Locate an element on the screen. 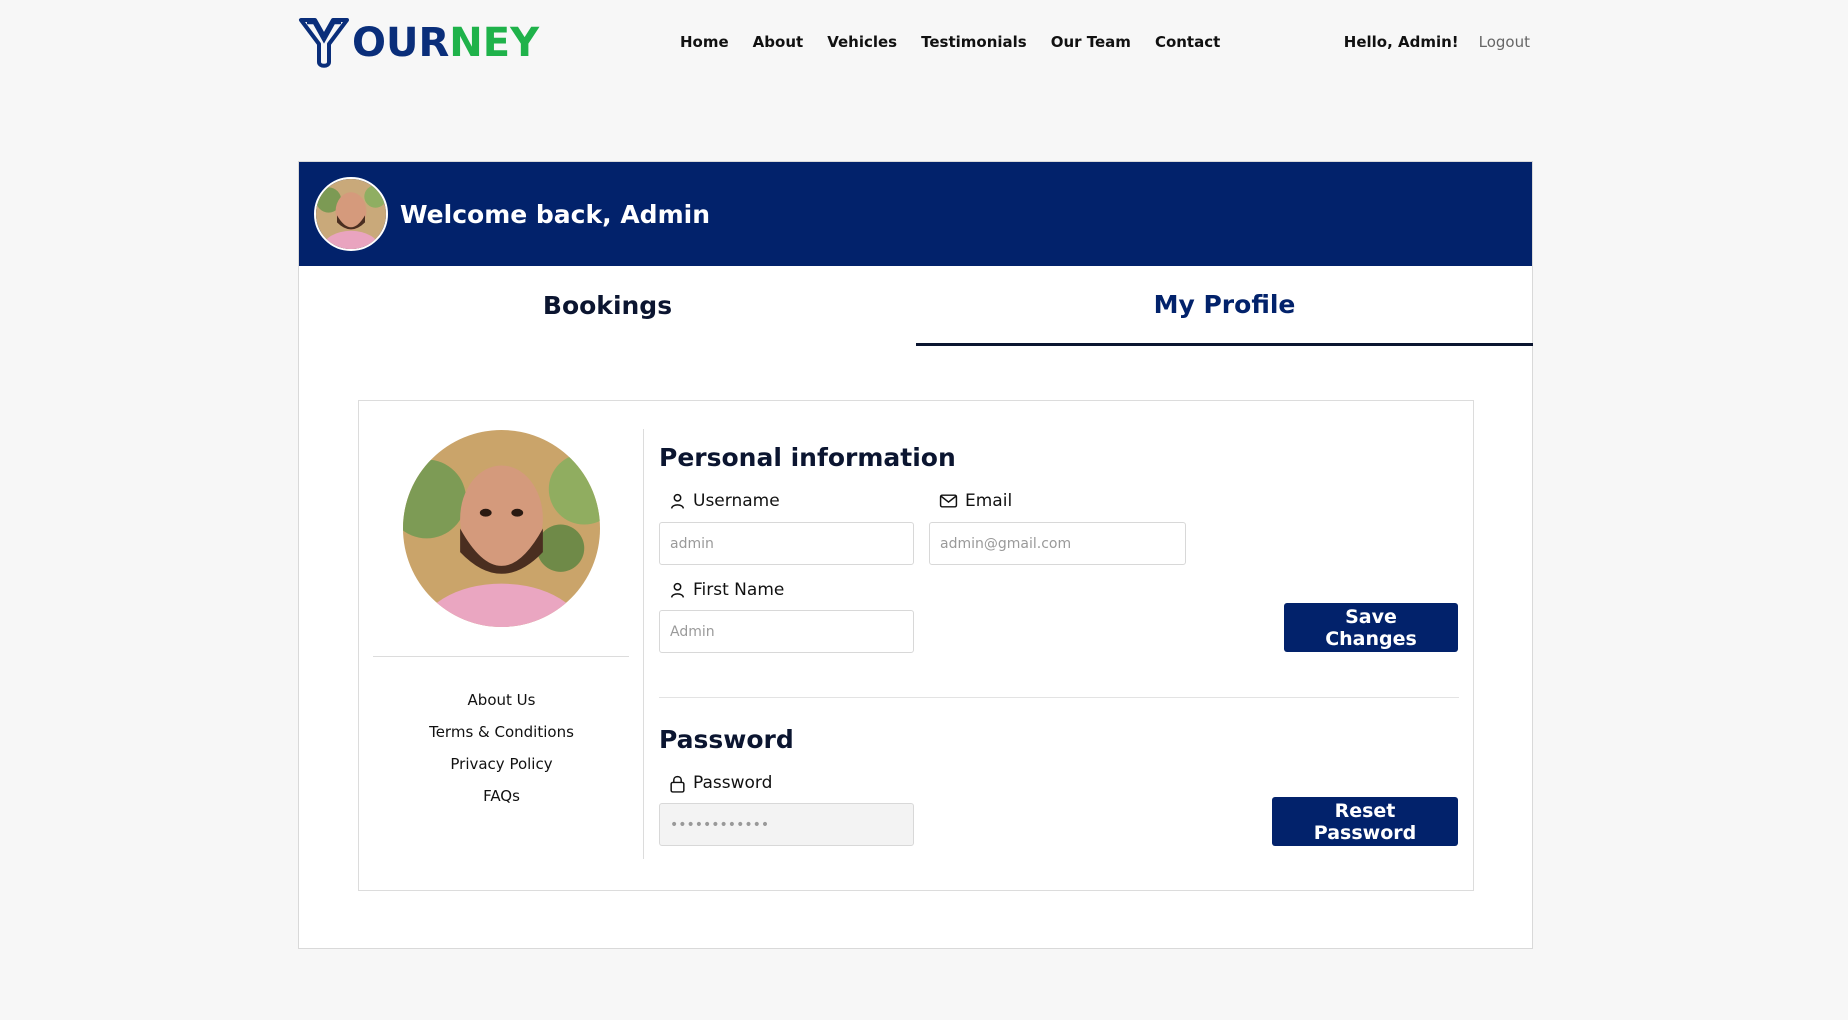 This screenshot has height=1020, width=1848. link-about-us: About Us is located at coordinates (501, 700).